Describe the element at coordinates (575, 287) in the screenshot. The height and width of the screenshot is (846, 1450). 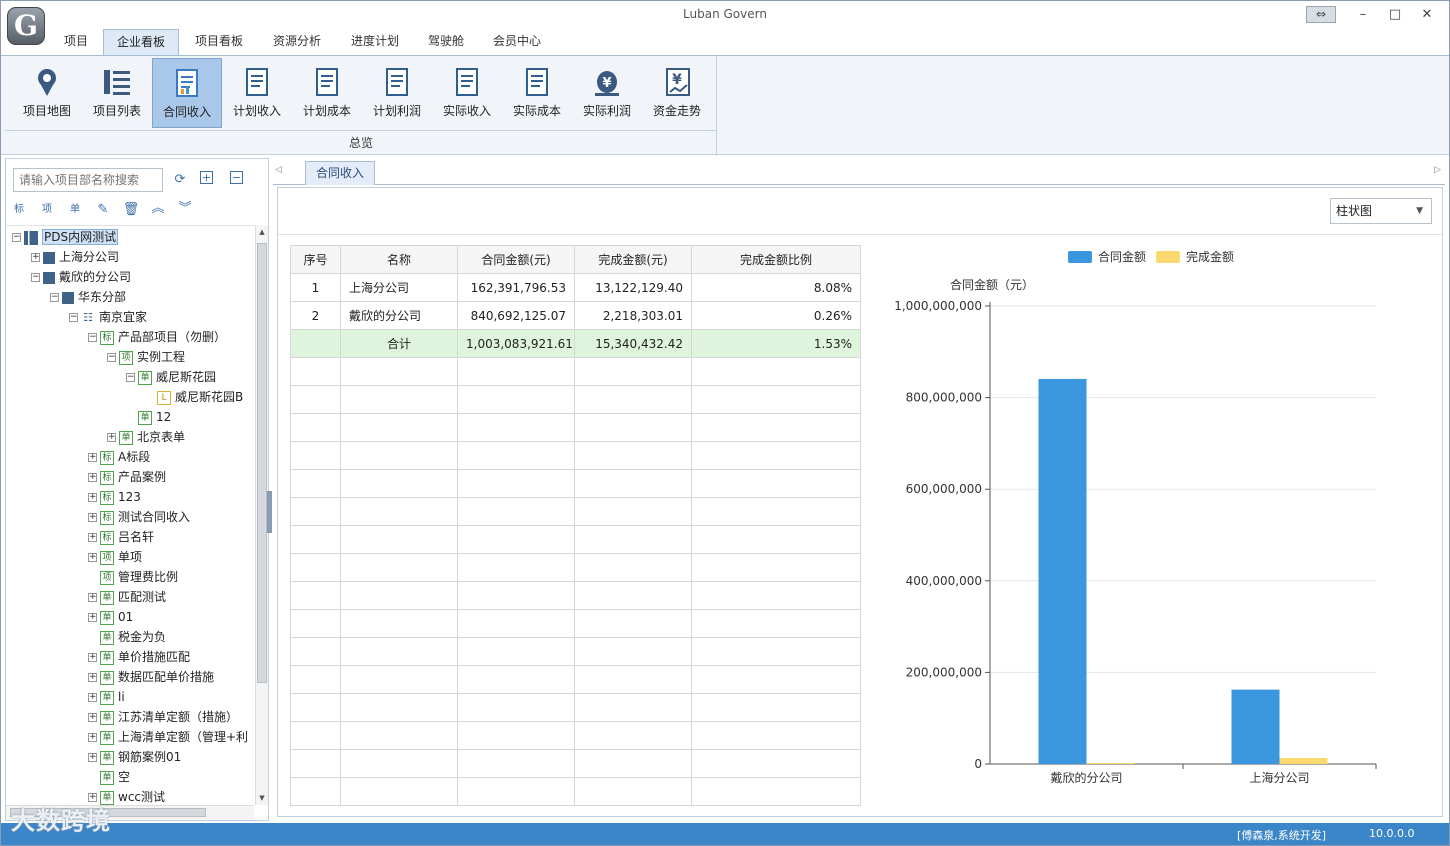
I see `table-row: 1 上海分公司 162,391,796.53 13,122,129.40 8.08%` at that location.